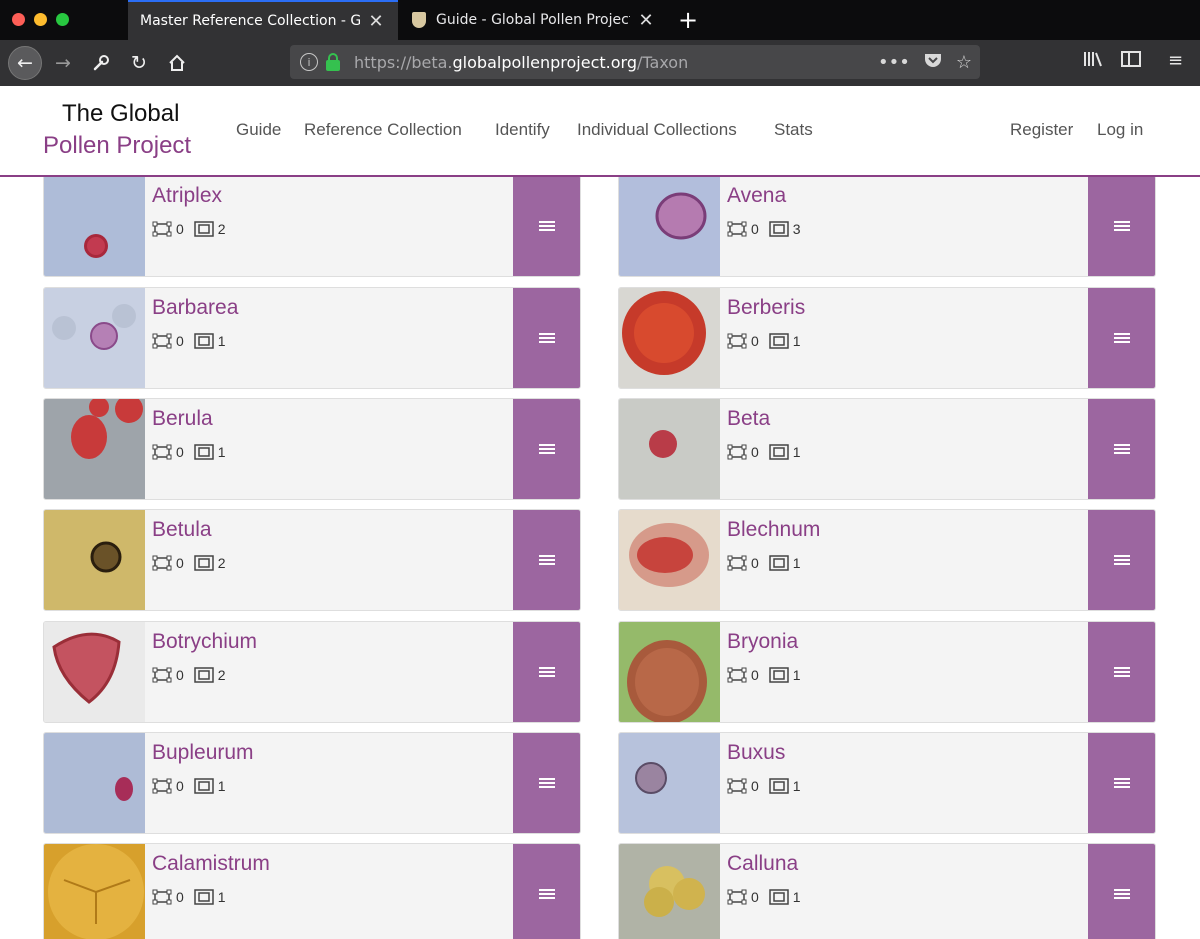 The width and height of the screenshot is (1200, 939). What do you see at coordinates (773, 530) in the screenshot?
I see `taxon-name: Blechnum` at bounding box center [773, 530].